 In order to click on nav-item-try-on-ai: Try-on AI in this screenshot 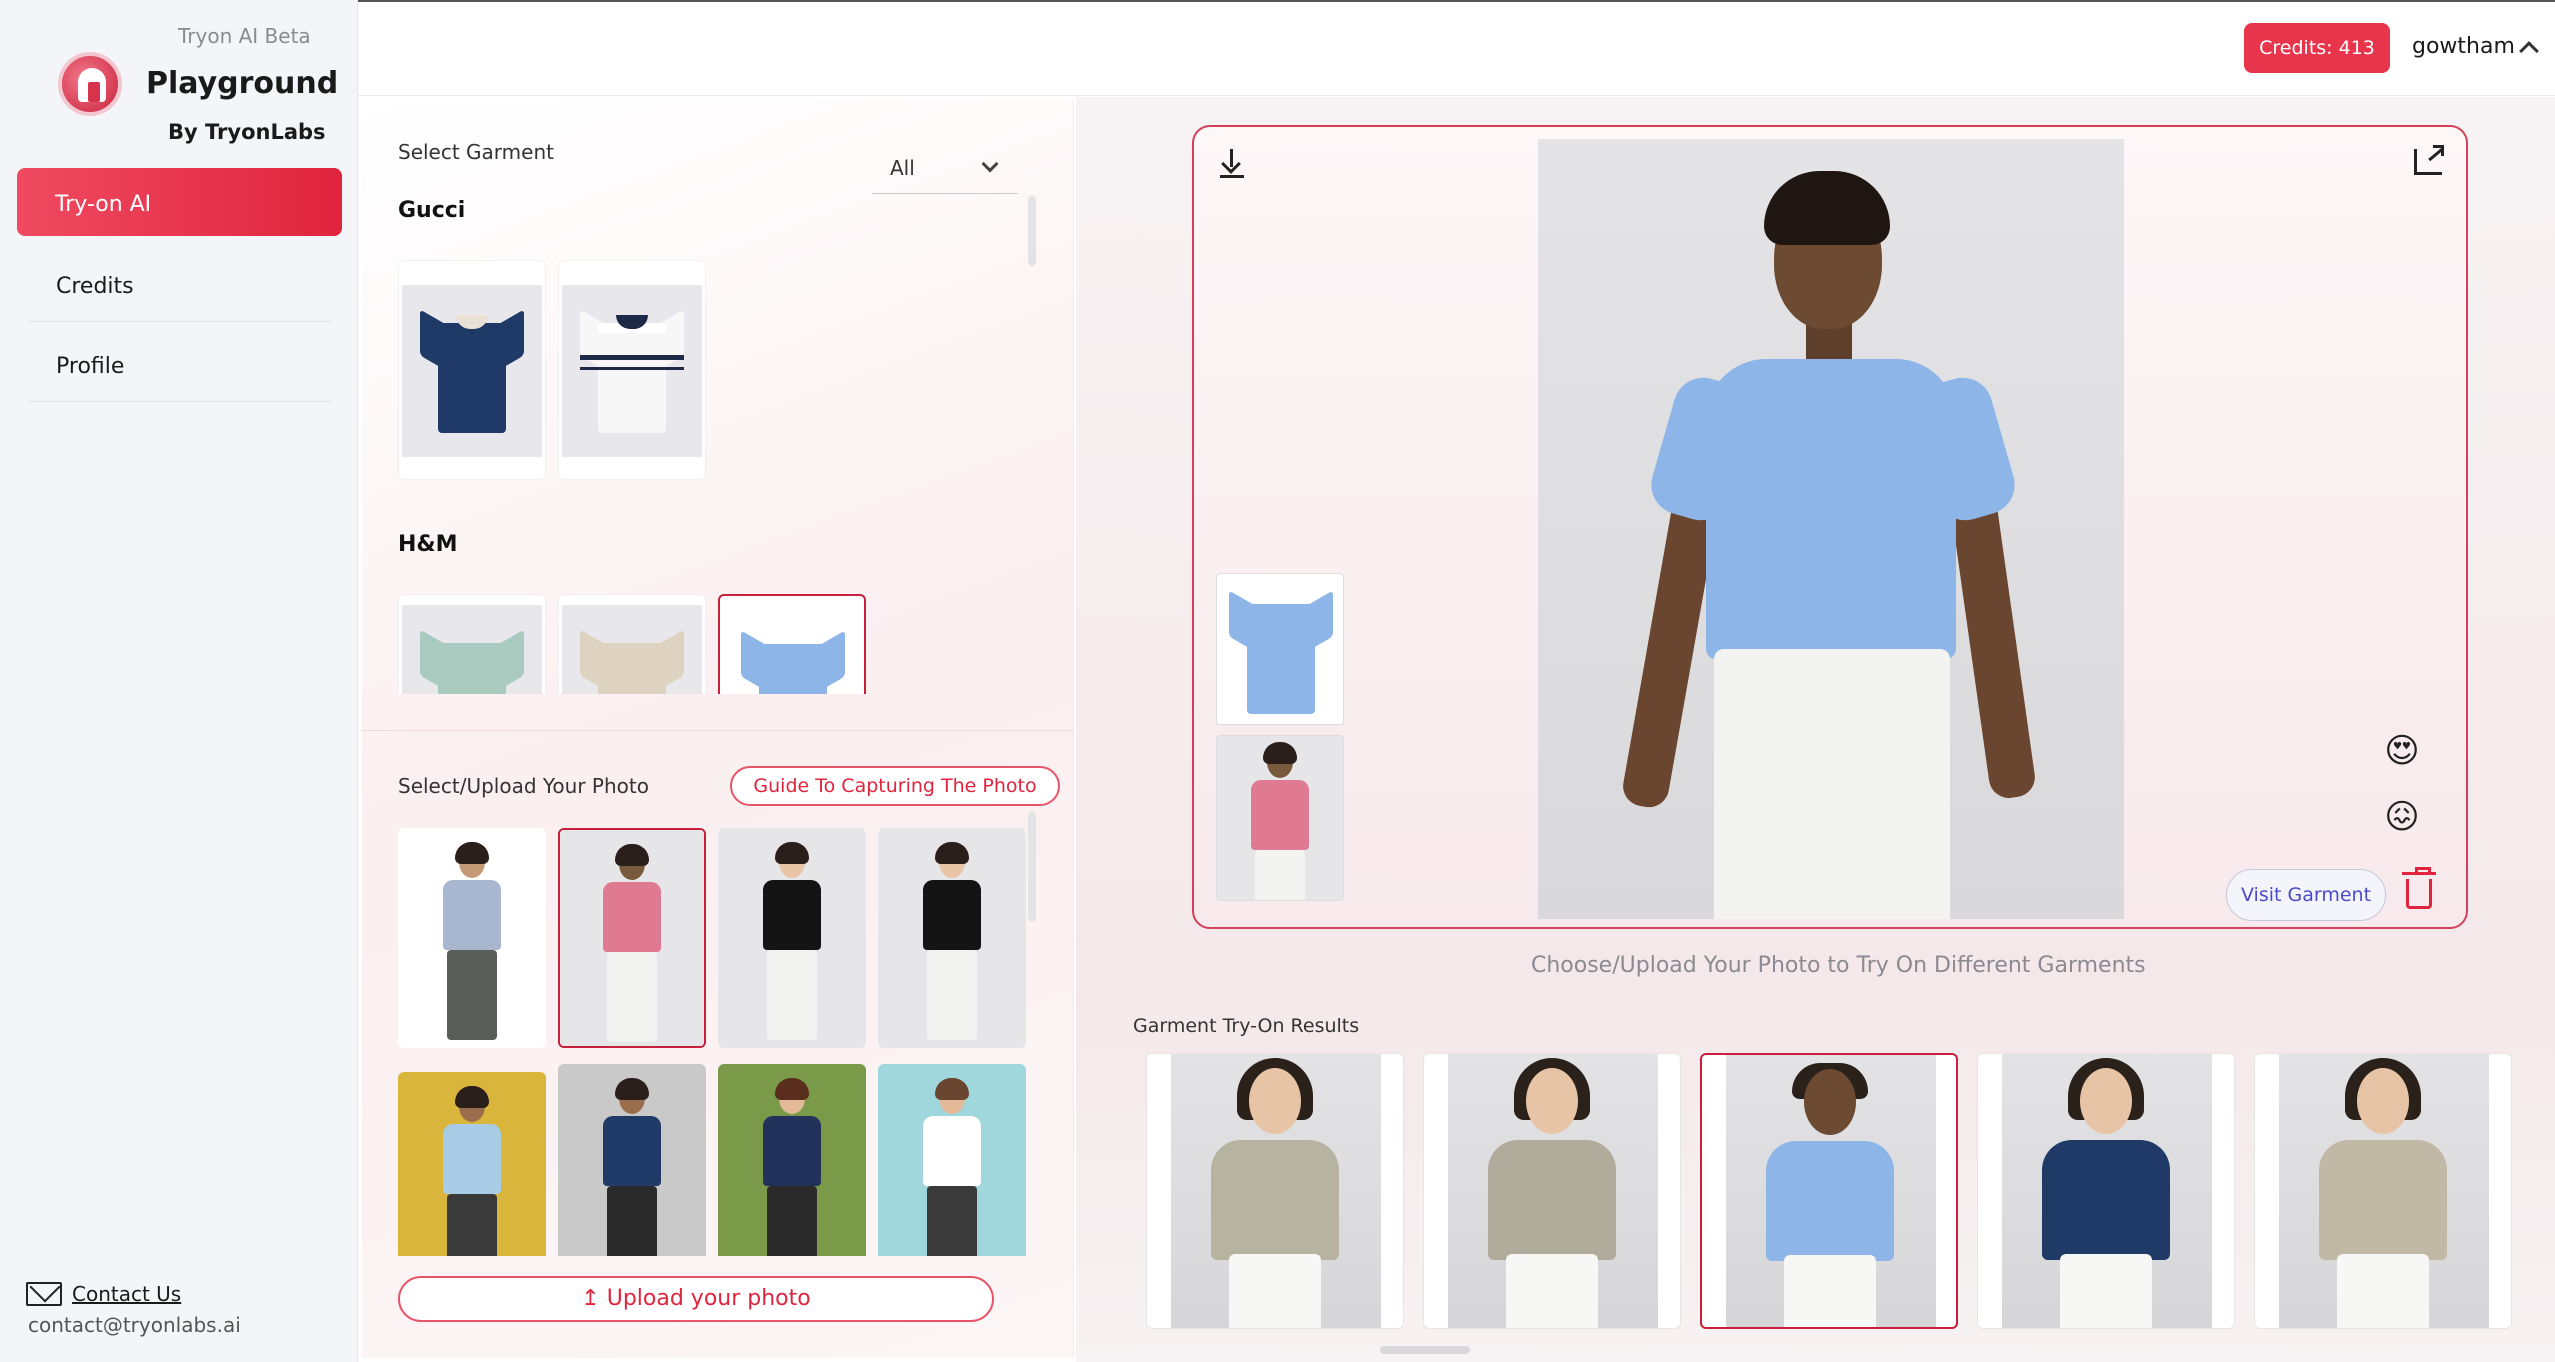, I will do `click(179, 202)`.